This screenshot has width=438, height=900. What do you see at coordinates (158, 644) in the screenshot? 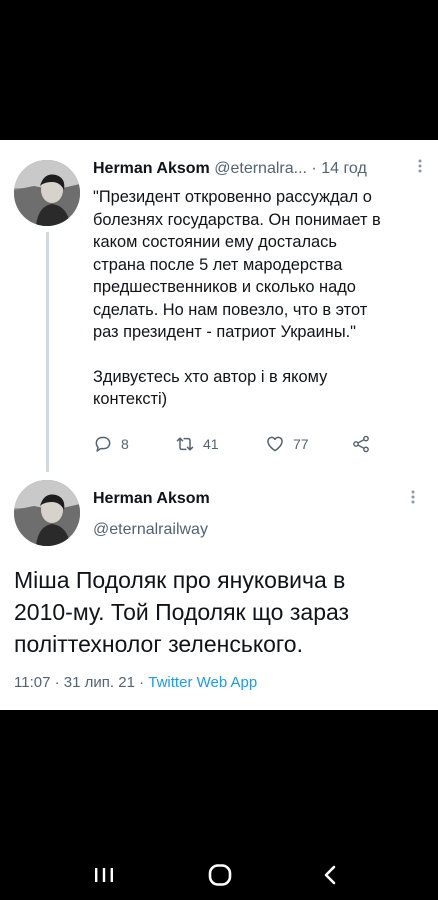
I see `tweet-text-line: політтехнолог зеленського.` at bounding box center [158, 644].